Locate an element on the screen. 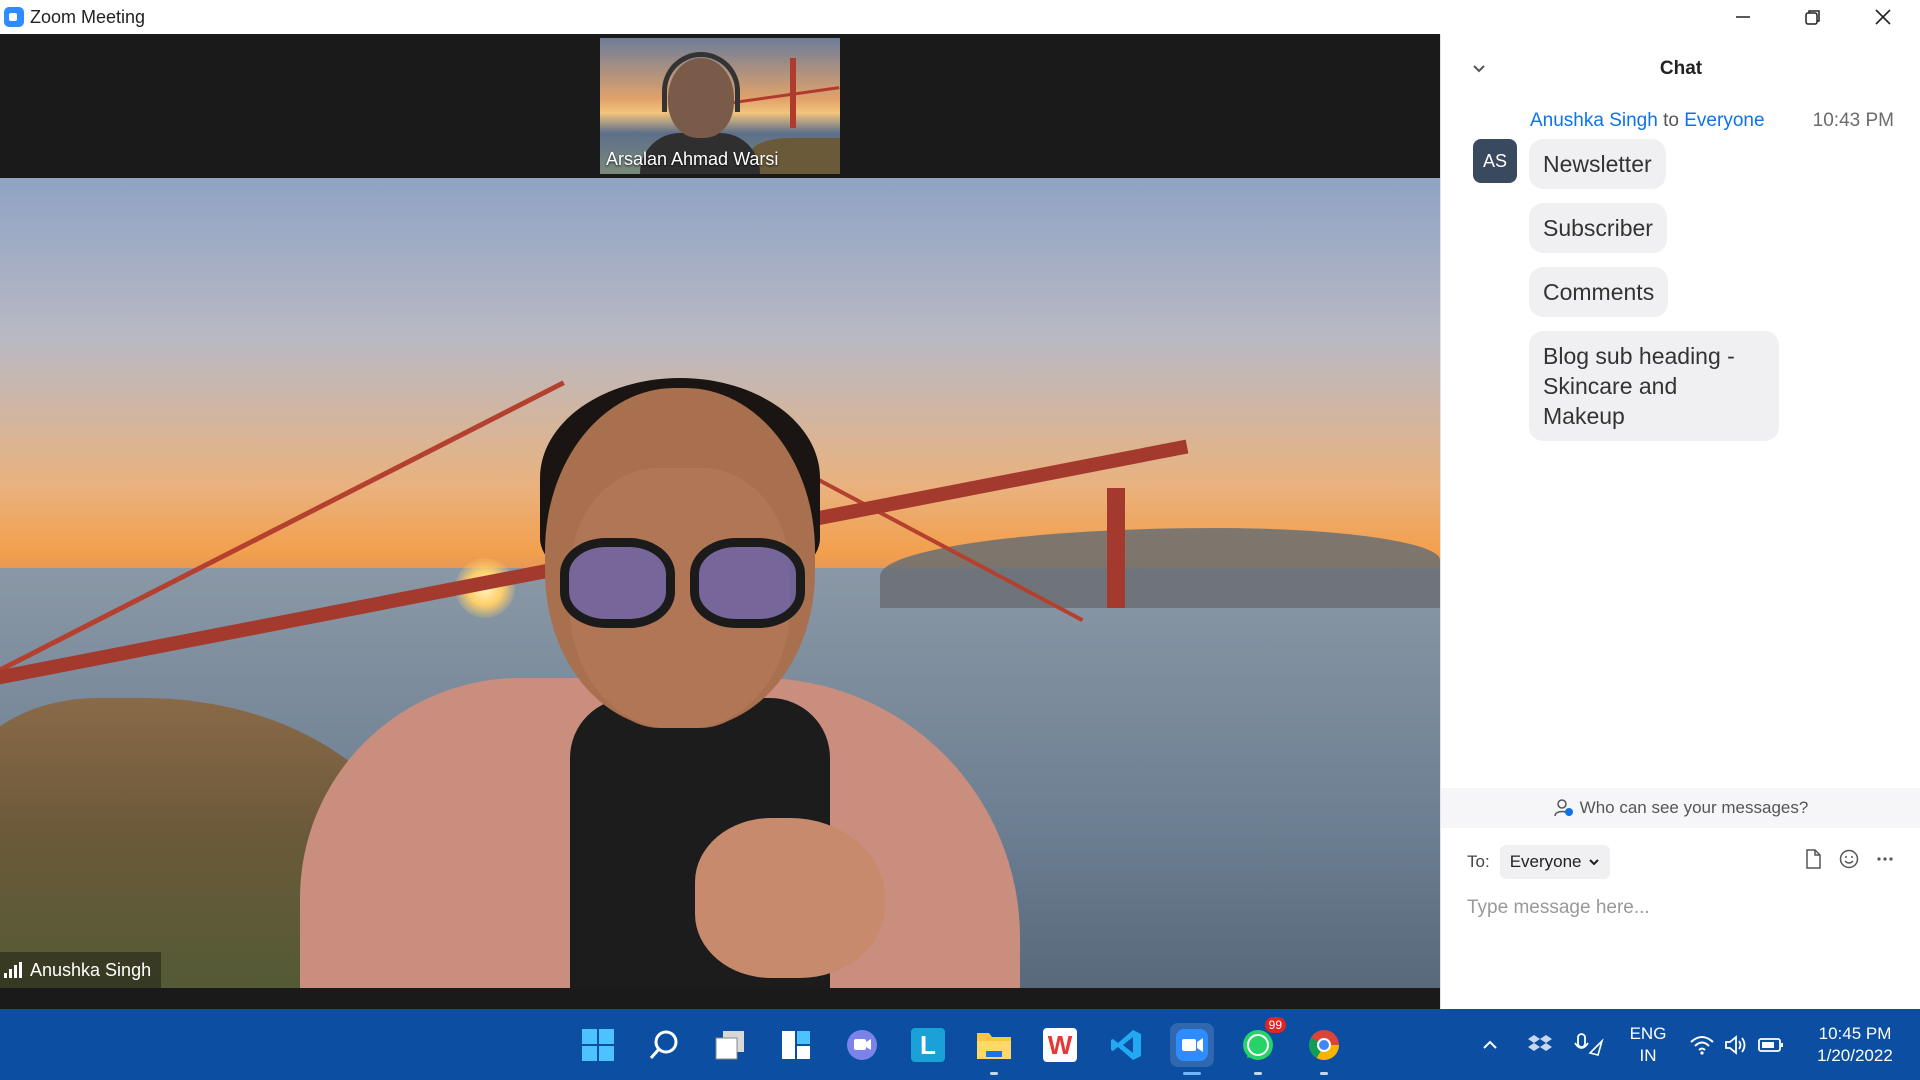 The height and width of the screenshot is (1080, 1920). message-time: 10:43 PM is located at coordinates (1853, 120).